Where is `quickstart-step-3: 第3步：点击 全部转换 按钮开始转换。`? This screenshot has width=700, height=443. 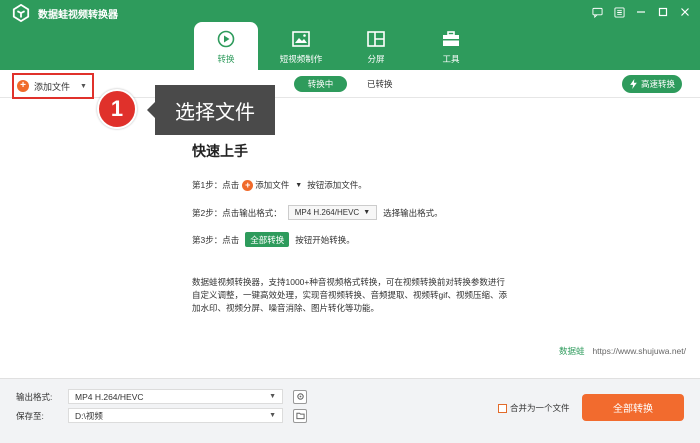
quickstart-step-3: 第3步：点击 全部转换 按钮开始转换。 is located at coordinates (273, 239).